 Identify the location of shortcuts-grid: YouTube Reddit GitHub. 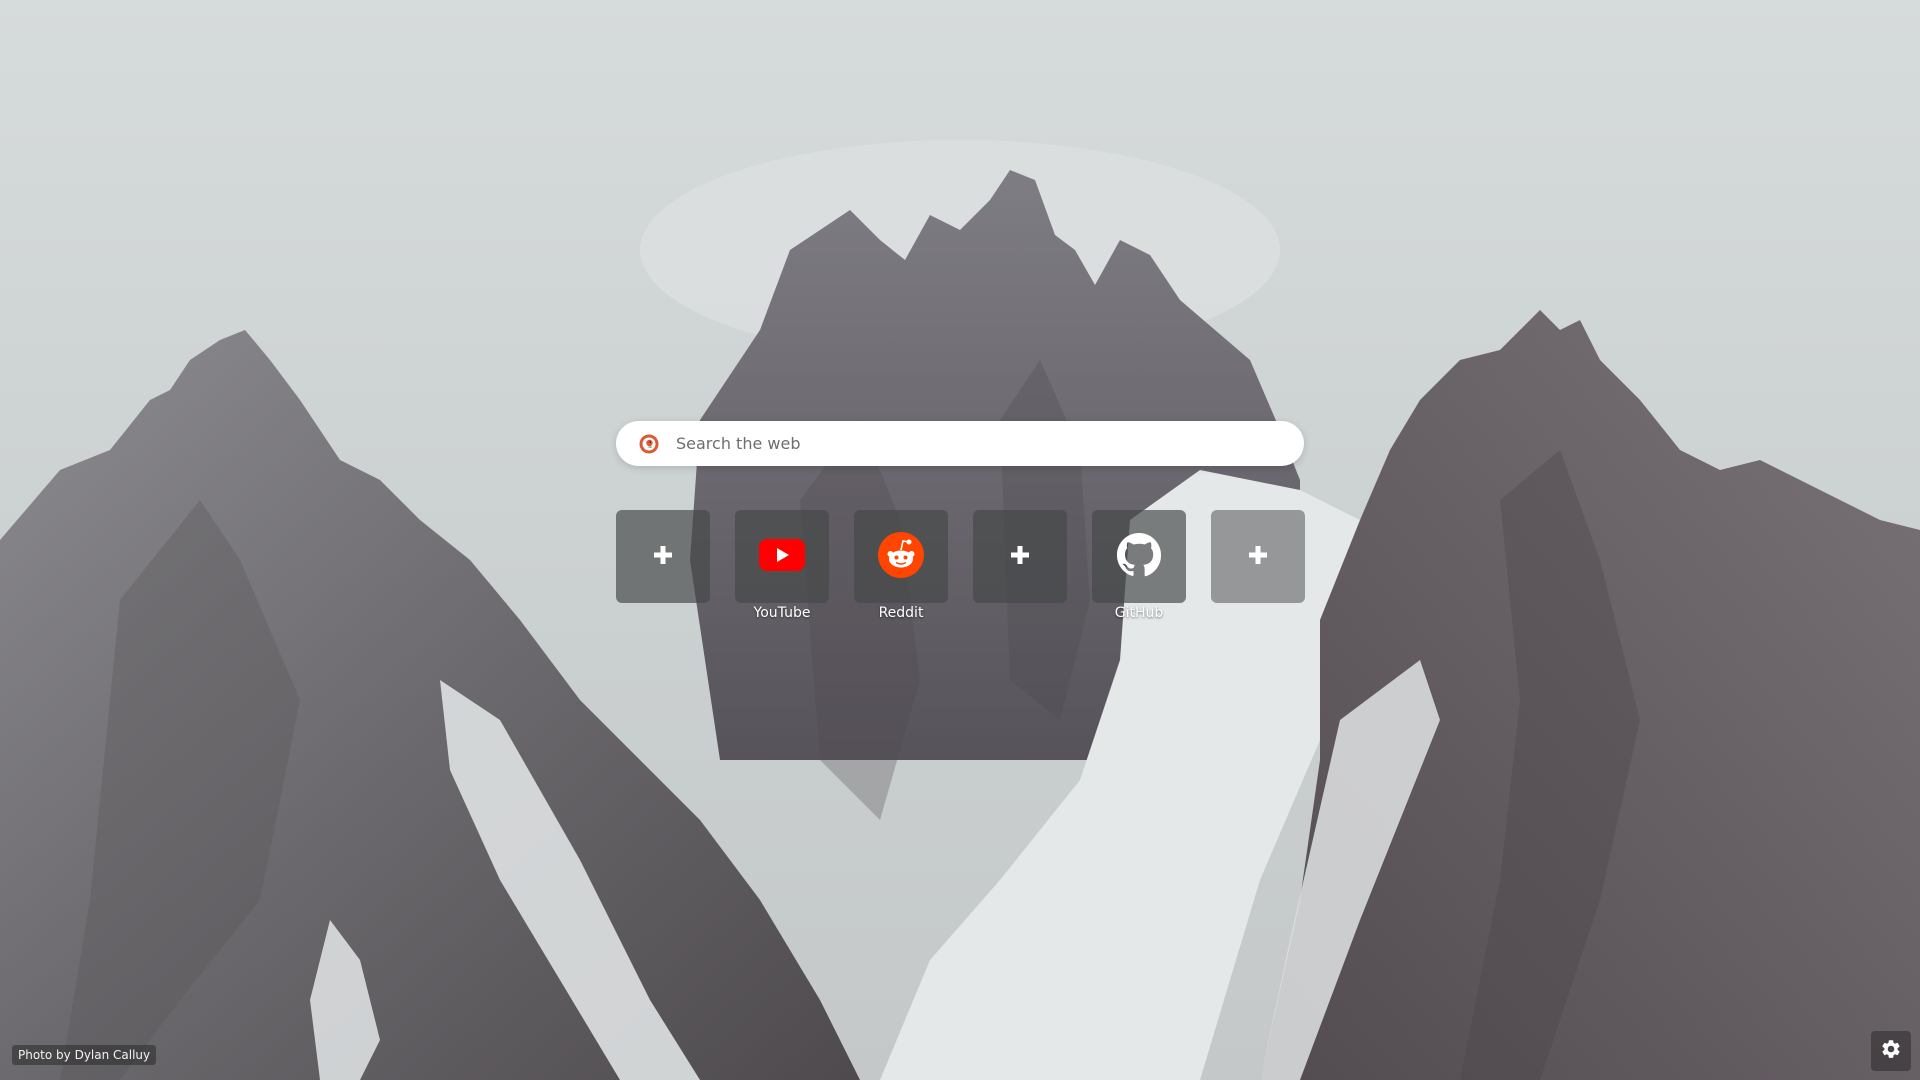
(961, 570).